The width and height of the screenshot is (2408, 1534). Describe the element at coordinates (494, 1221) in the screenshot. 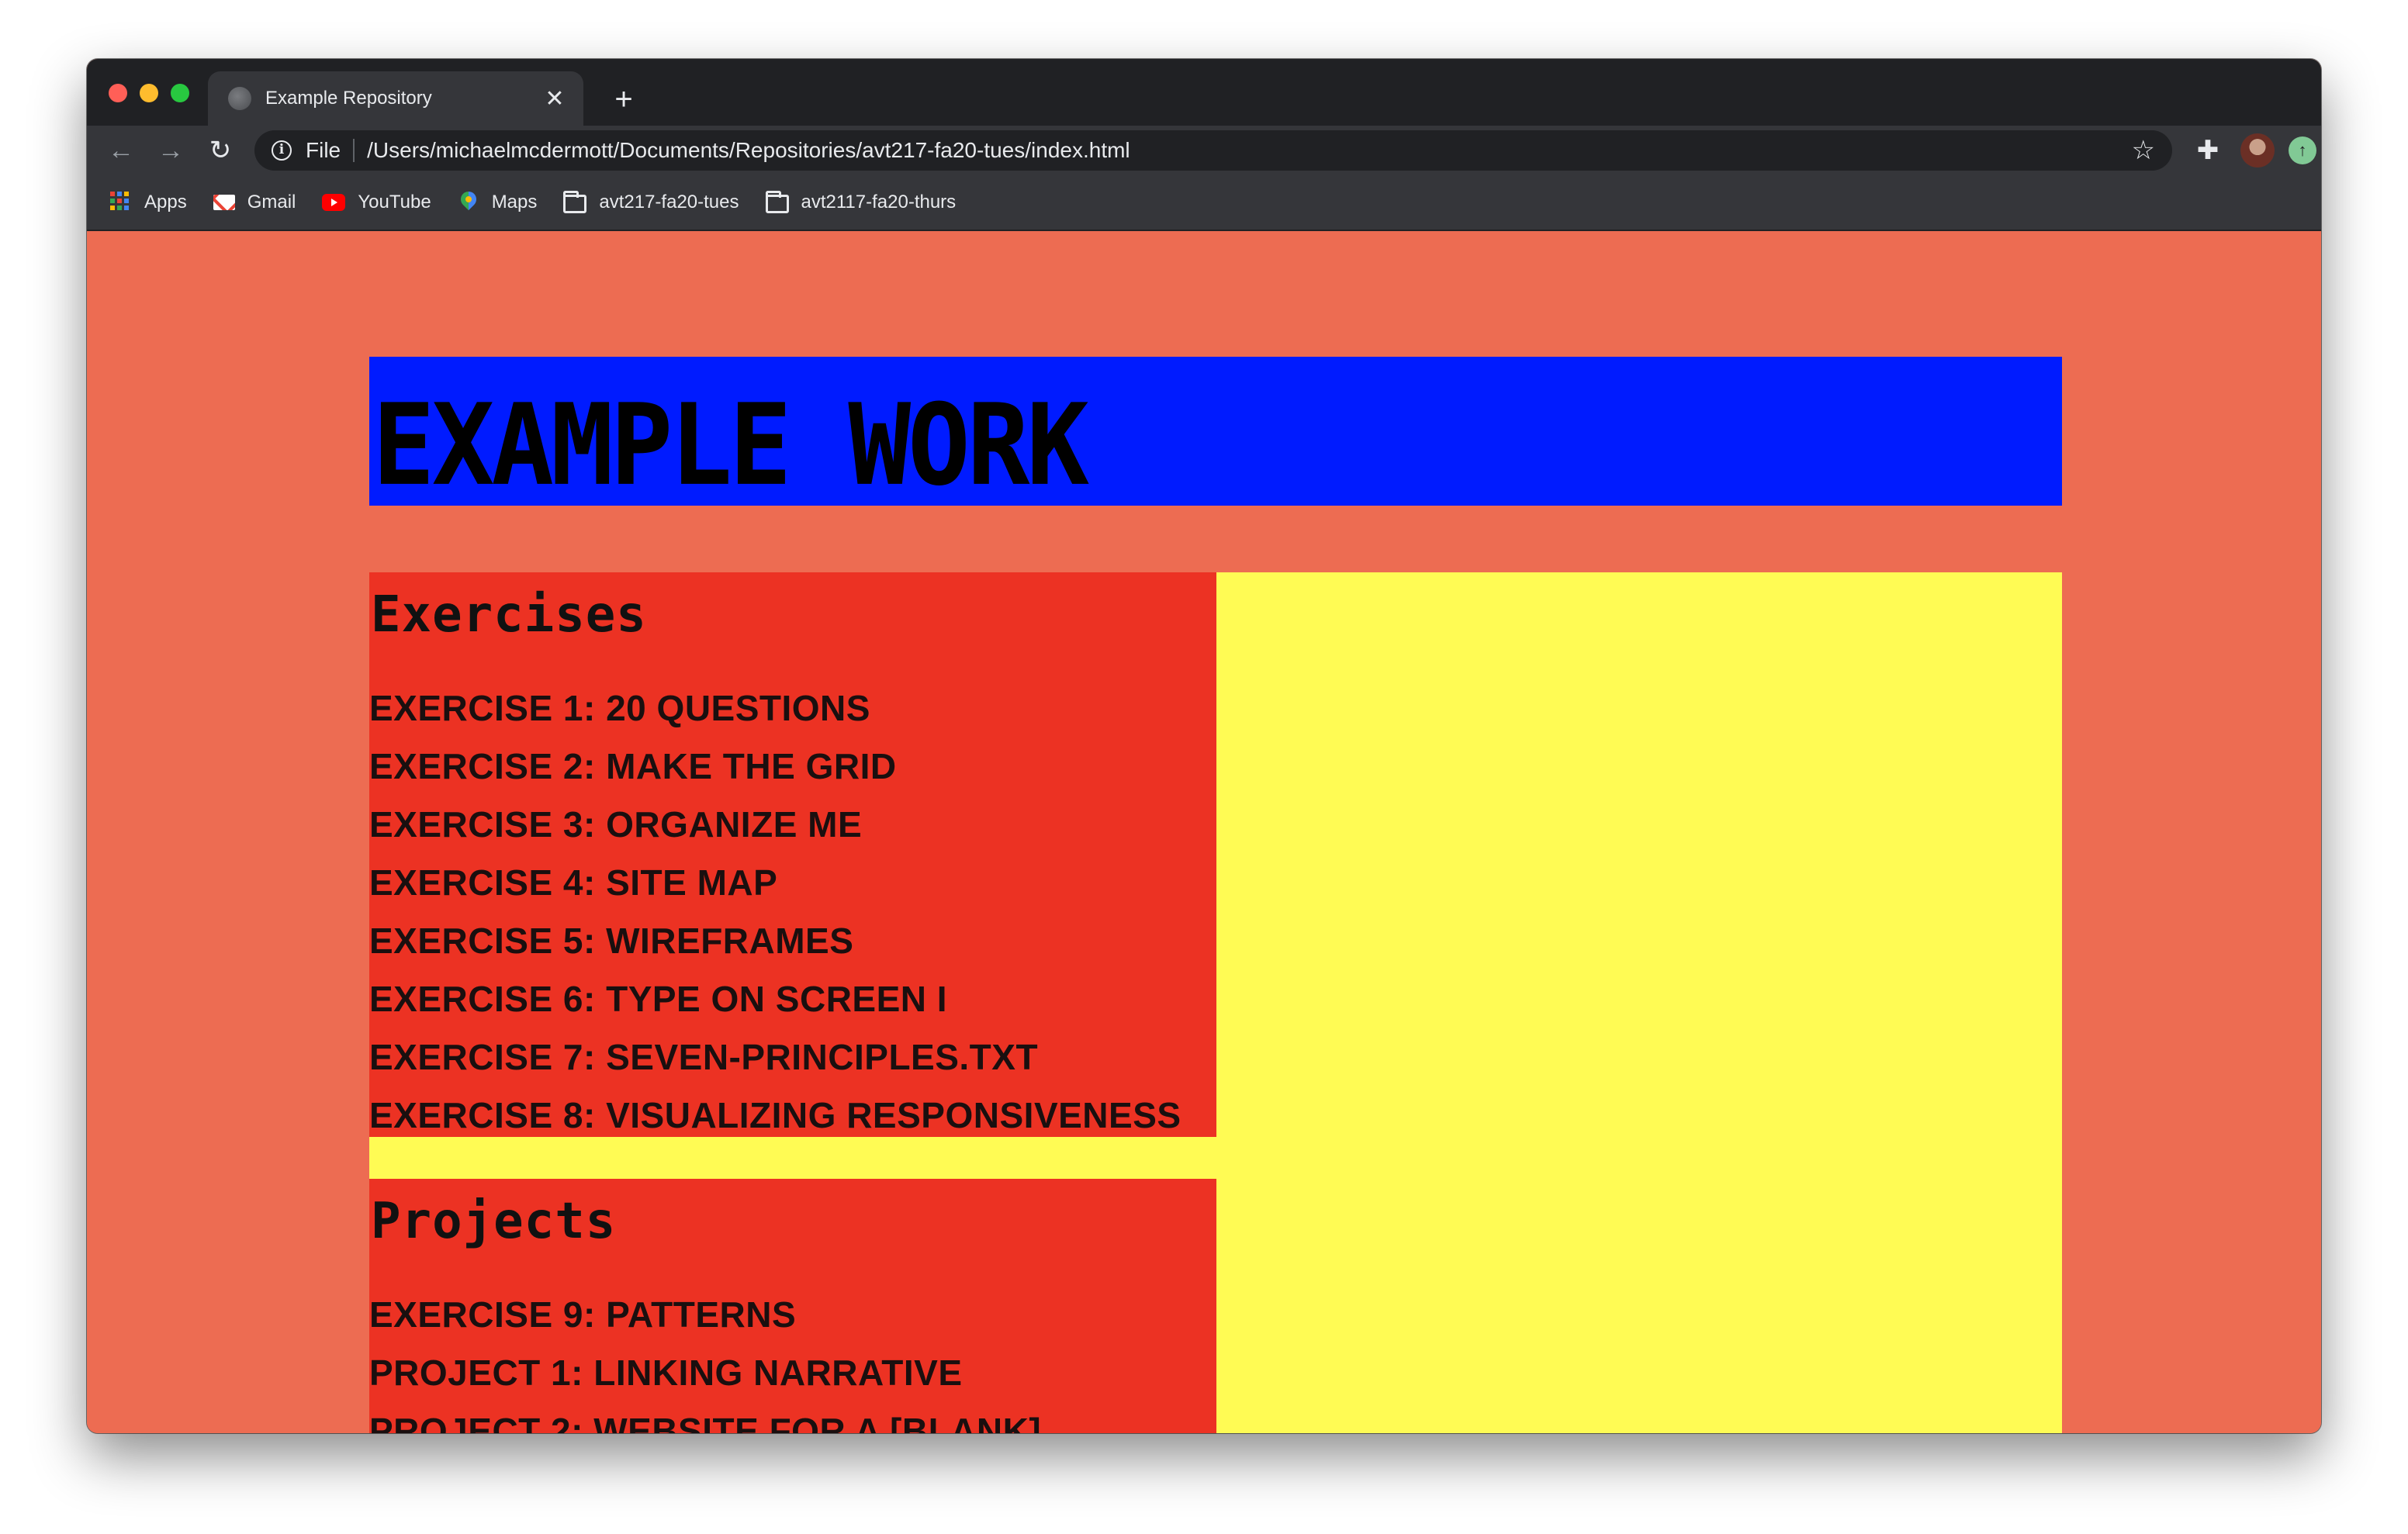

I see `projects-heading: Projects` at that location.